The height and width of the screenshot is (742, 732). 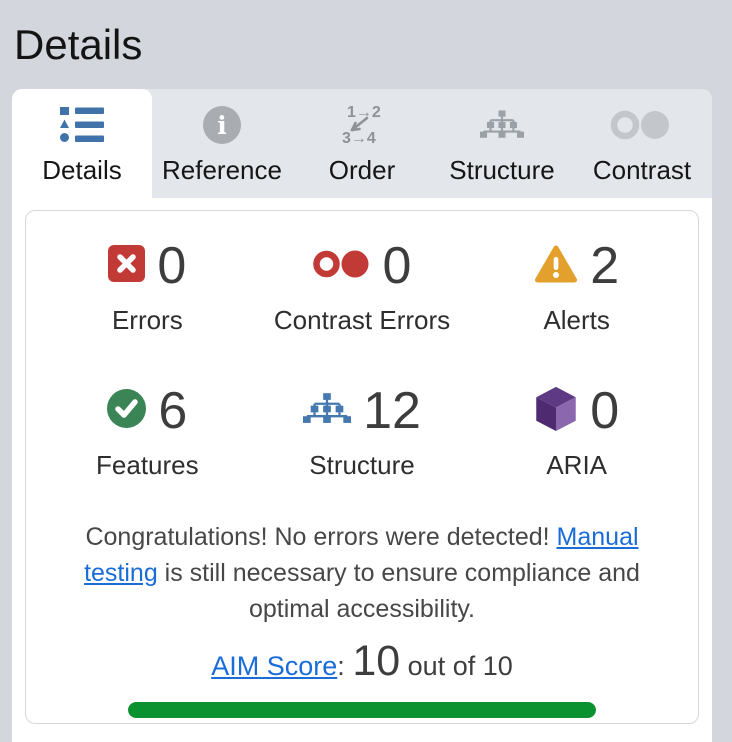 What do you see at coordinates (366, 44) in the screenshot?
I see `sidebar-header: Details` at bounding box center [366, 44].